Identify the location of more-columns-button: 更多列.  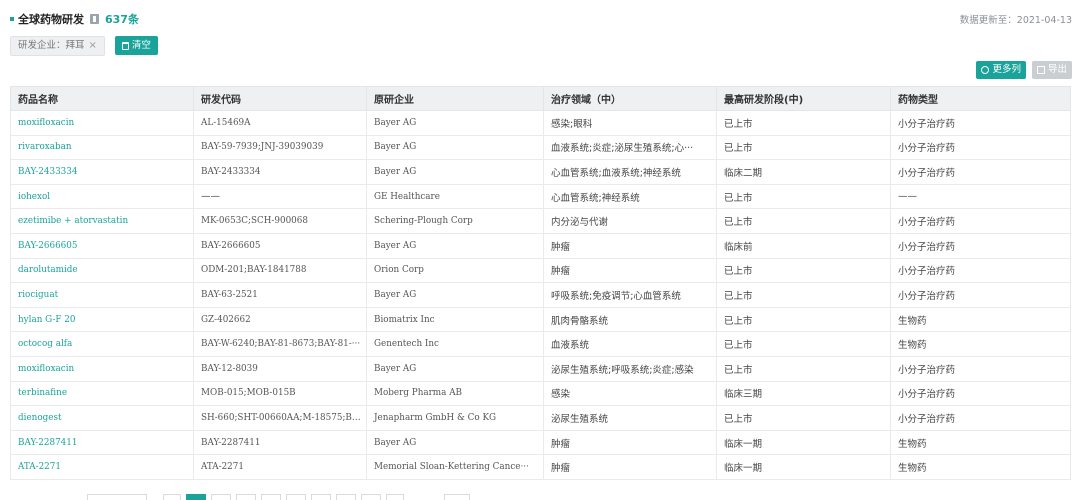
(1001, 70).